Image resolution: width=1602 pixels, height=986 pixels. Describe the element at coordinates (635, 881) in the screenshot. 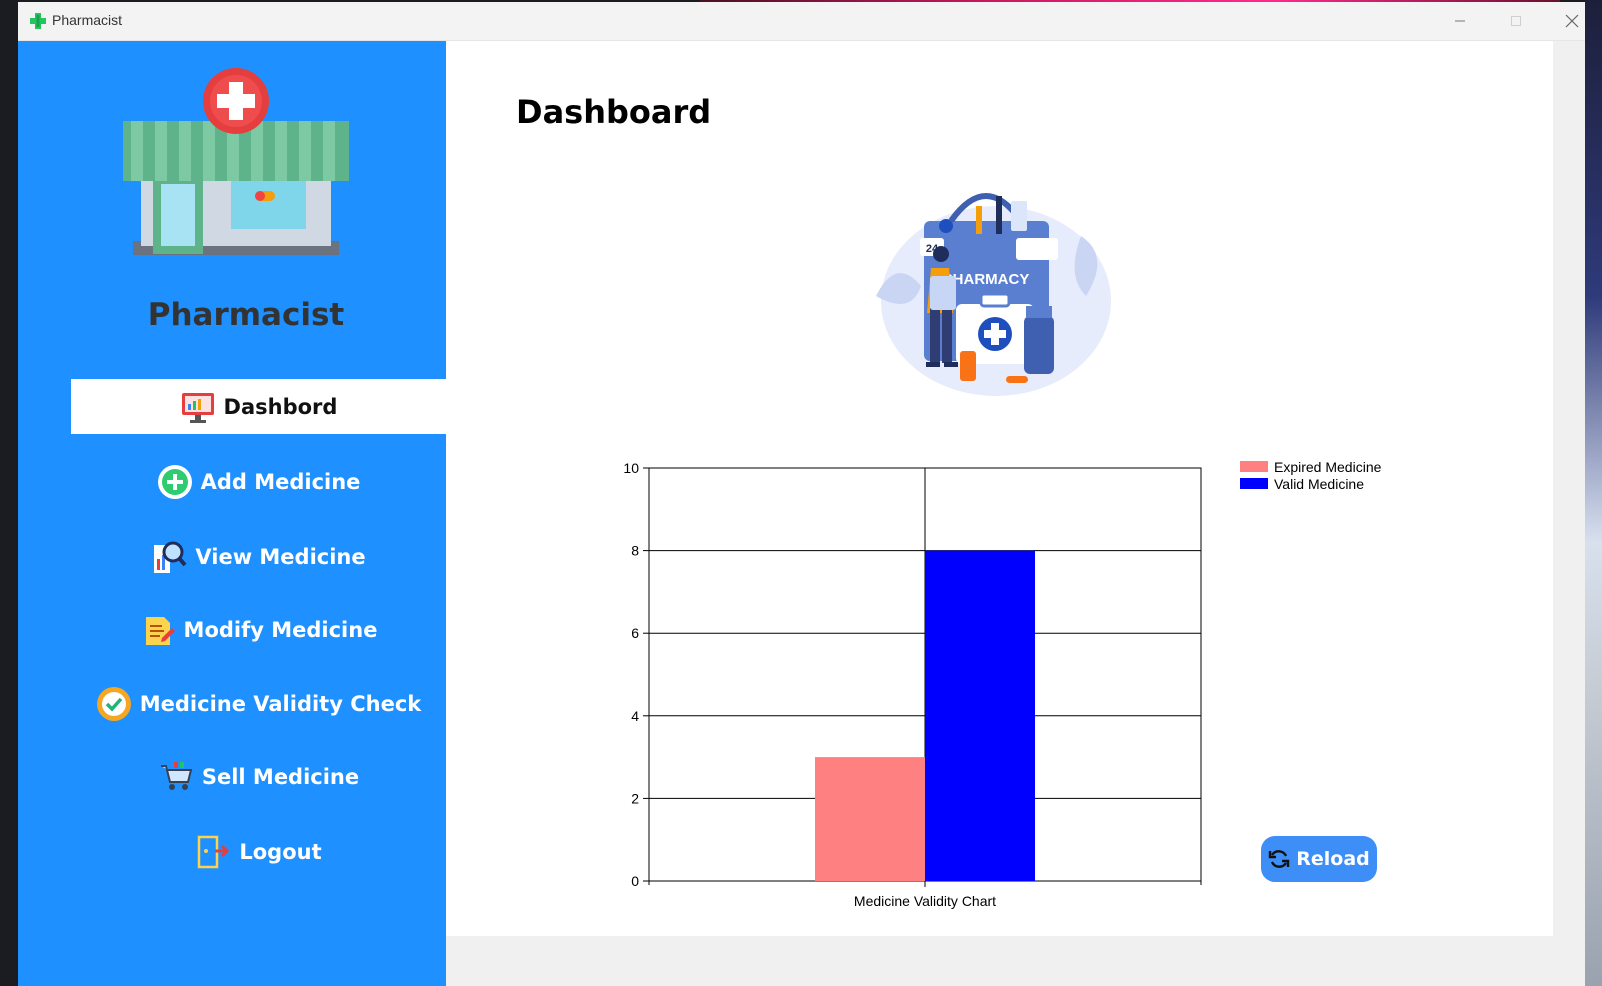

I see `y-tick-label: 0` at that location.